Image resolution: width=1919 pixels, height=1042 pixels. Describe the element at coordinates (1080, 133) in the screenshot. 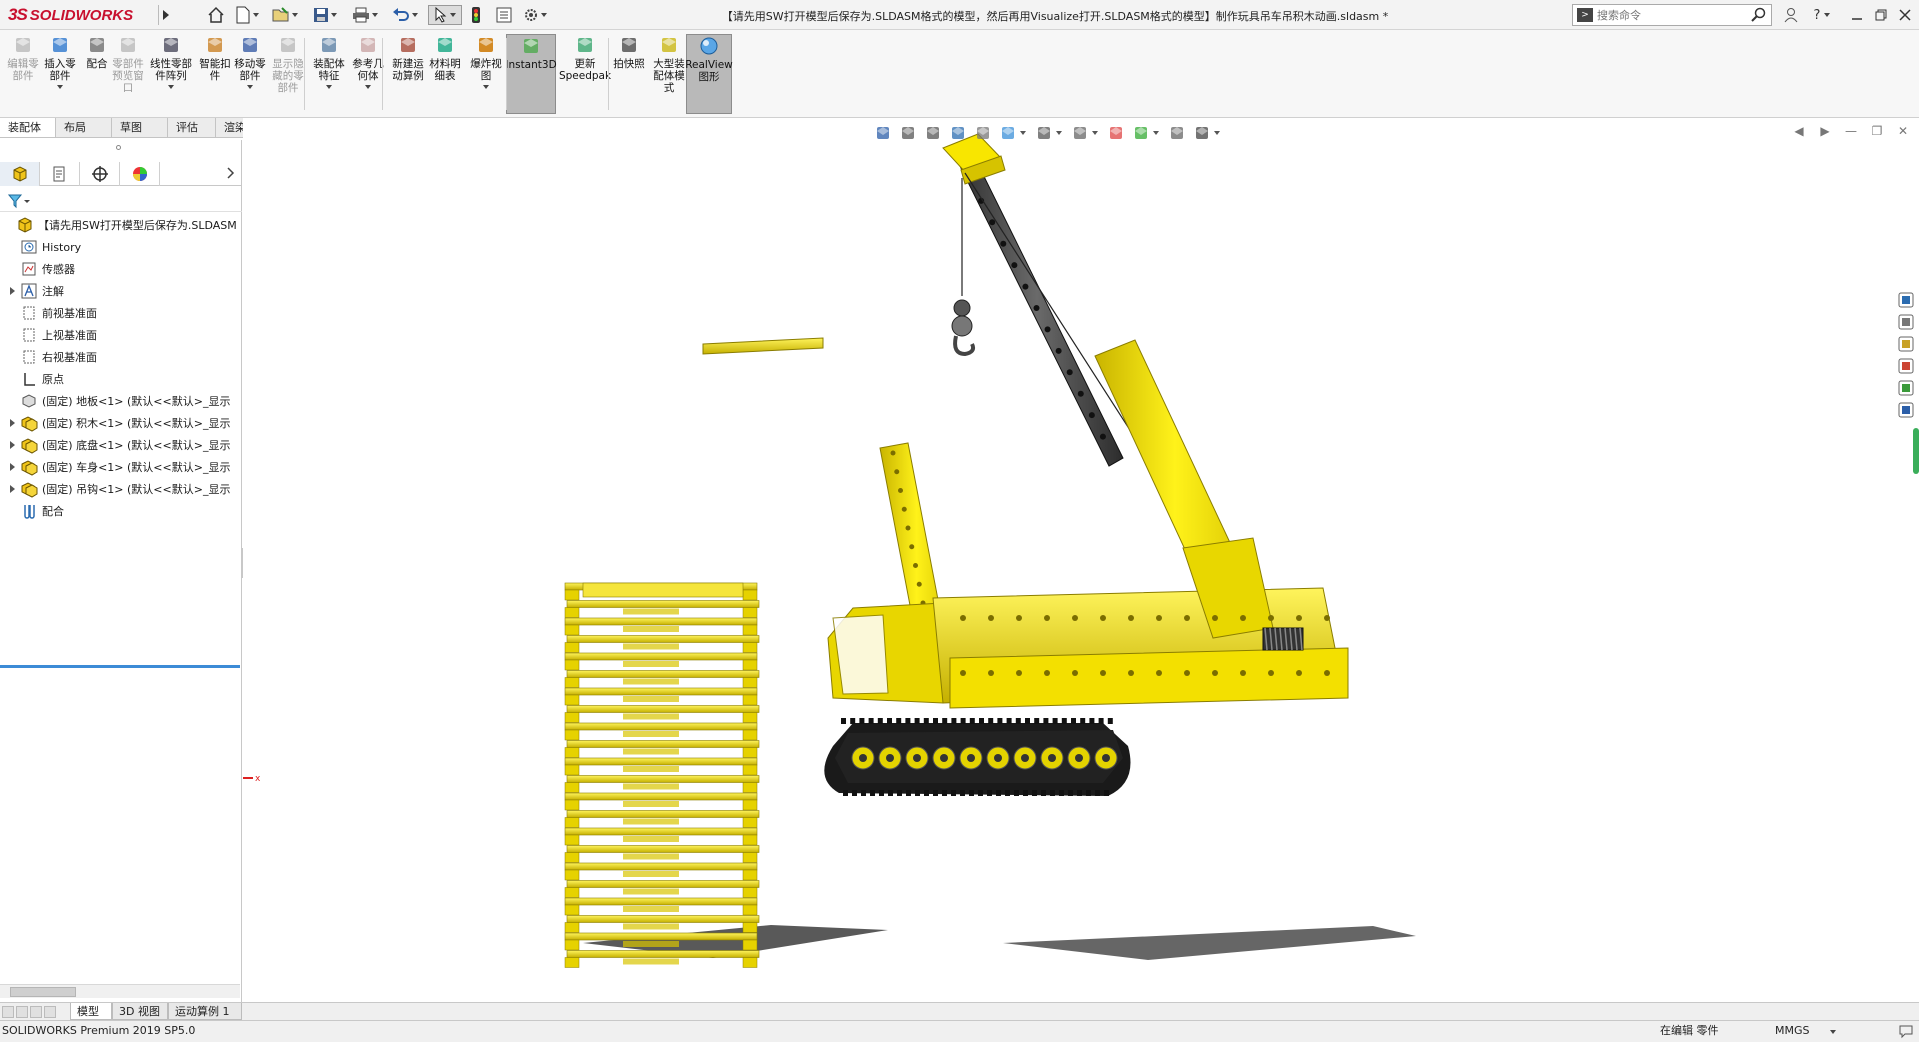

I see `hide-show-icon` at that location.